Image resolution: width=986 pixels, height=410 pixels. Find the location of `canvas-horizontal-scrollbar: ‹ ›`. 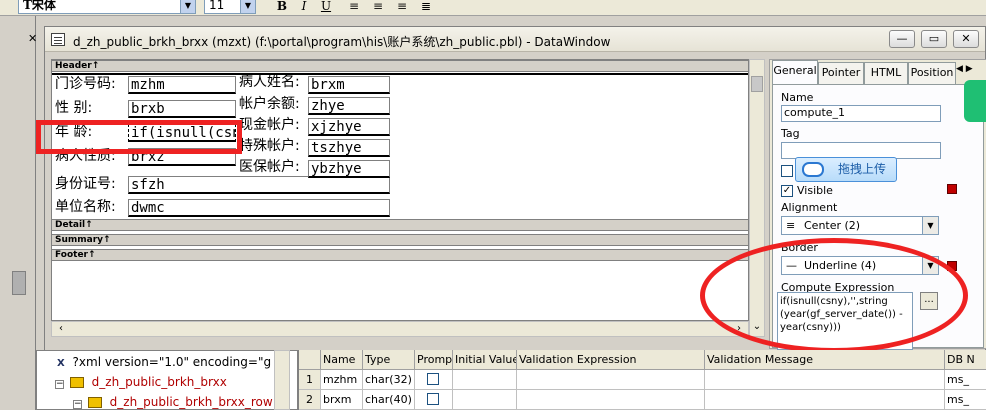

canvas-horizontal-scrollbar: ‹ › is located at coordinates (400, 329).